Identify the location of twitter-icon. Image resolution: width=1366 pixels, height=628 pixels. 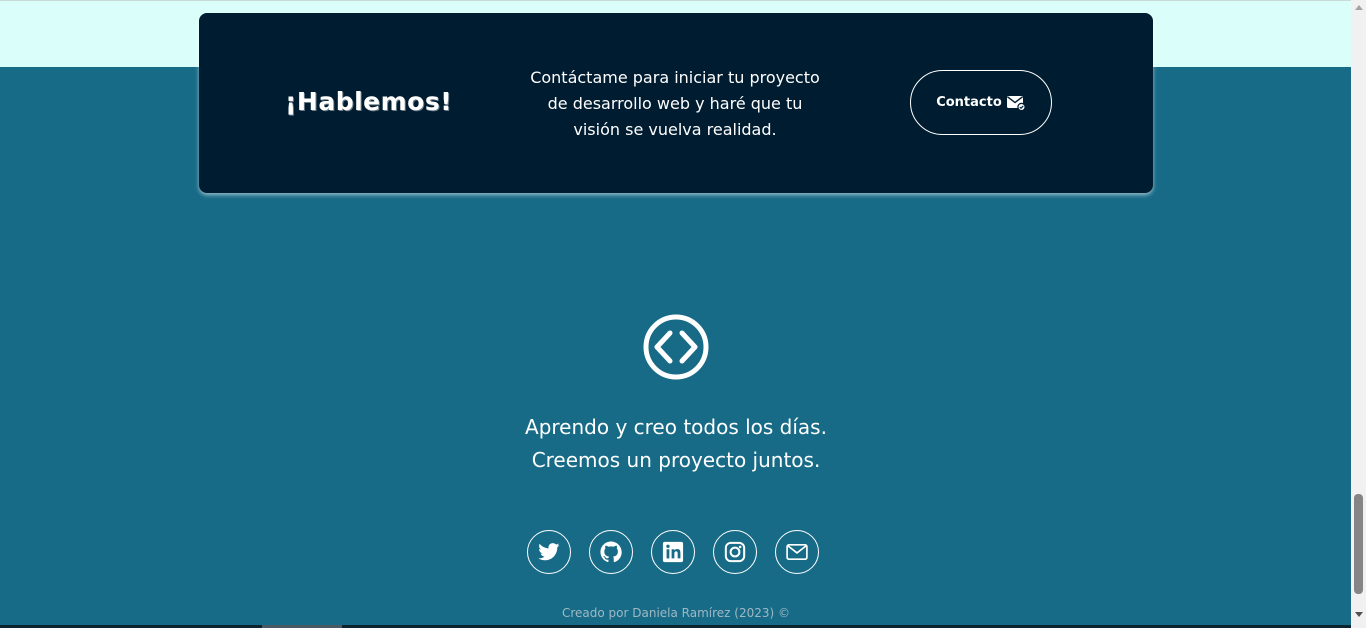
(549, 552).